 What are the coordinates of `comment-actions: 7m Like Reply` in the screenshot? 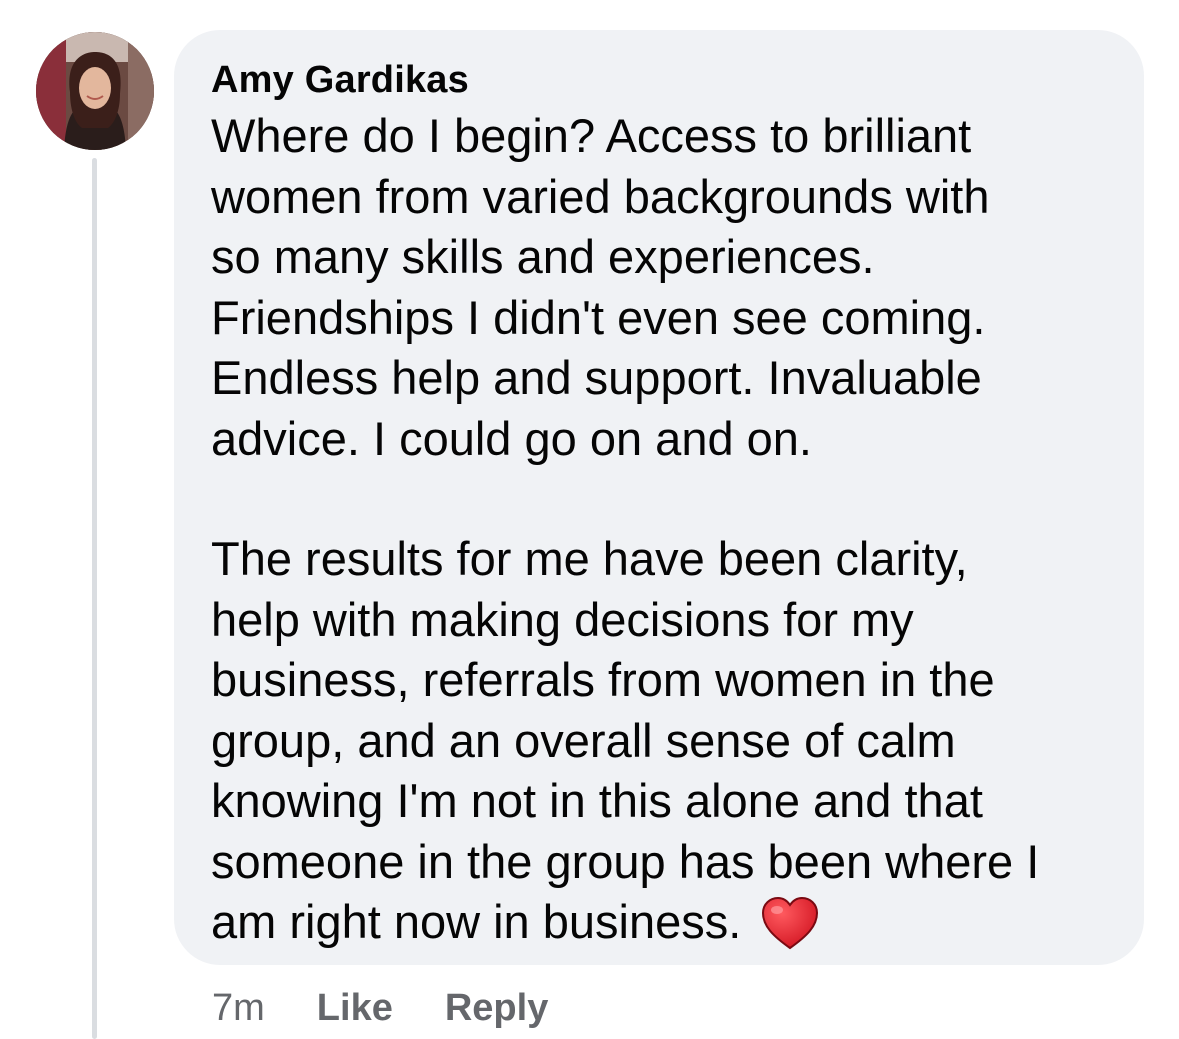 It's located at (406, 1008).